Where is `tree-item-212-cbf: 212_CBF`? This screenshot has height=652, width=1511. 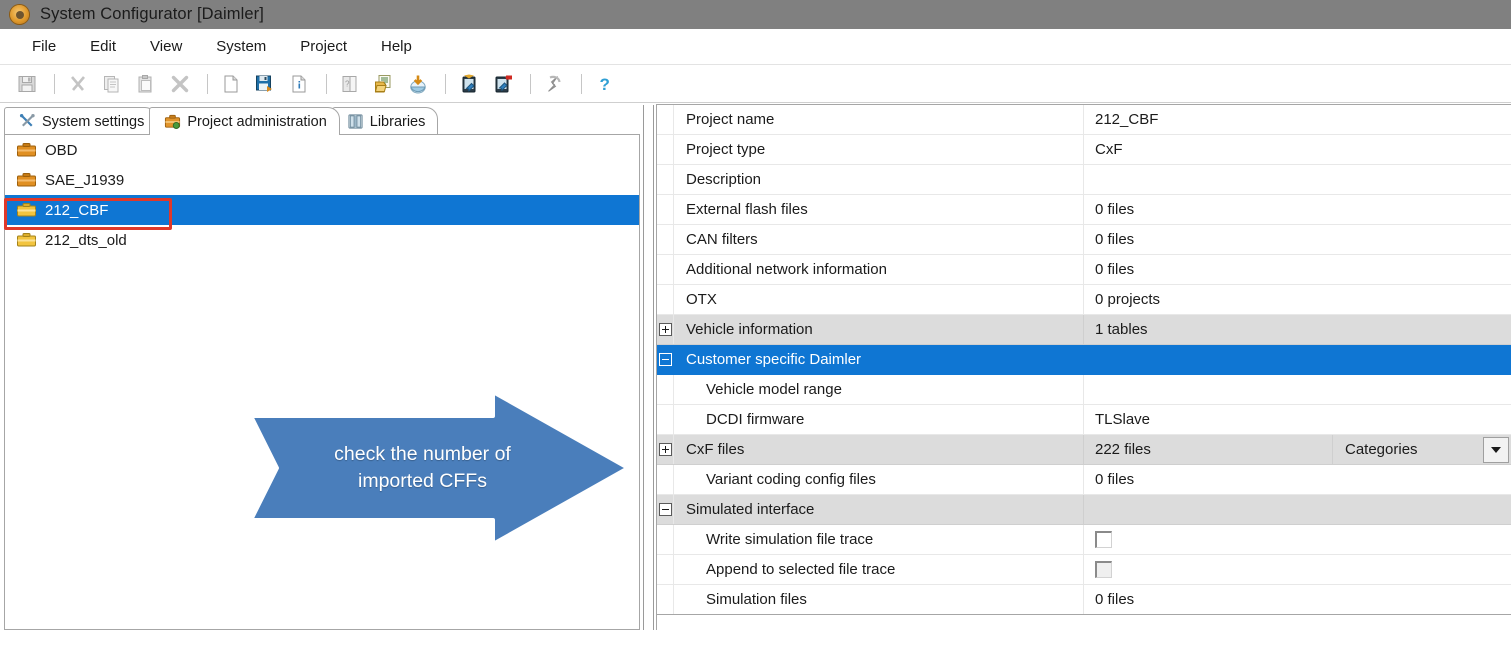
tree-item-212-cbf: 212_CBF is located at coordinates (322, 210).